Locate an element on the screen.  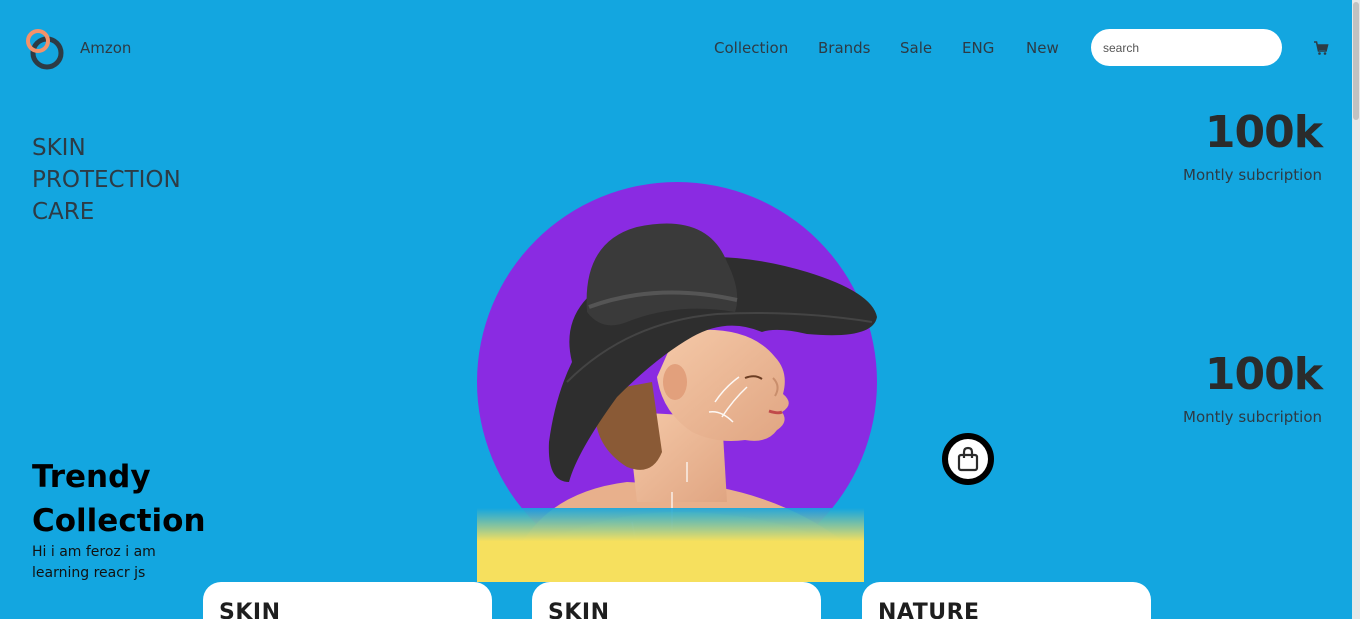
shopping-bag-icon is located at coordinates (968, 459).